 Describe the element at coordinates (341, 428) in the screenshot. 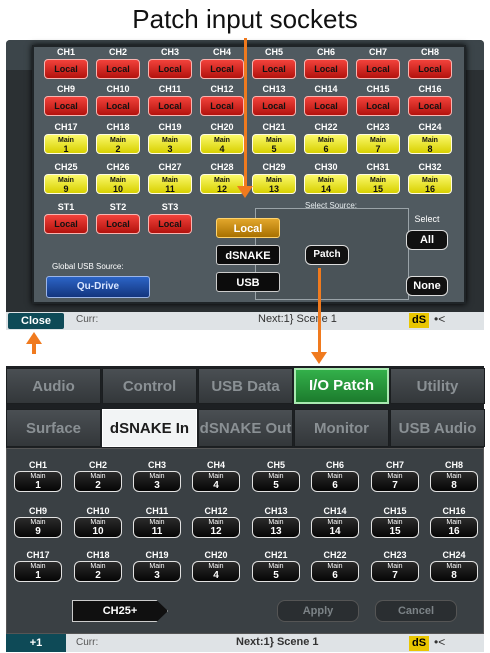

I see `subtab-monitor: Monitor` at that location.